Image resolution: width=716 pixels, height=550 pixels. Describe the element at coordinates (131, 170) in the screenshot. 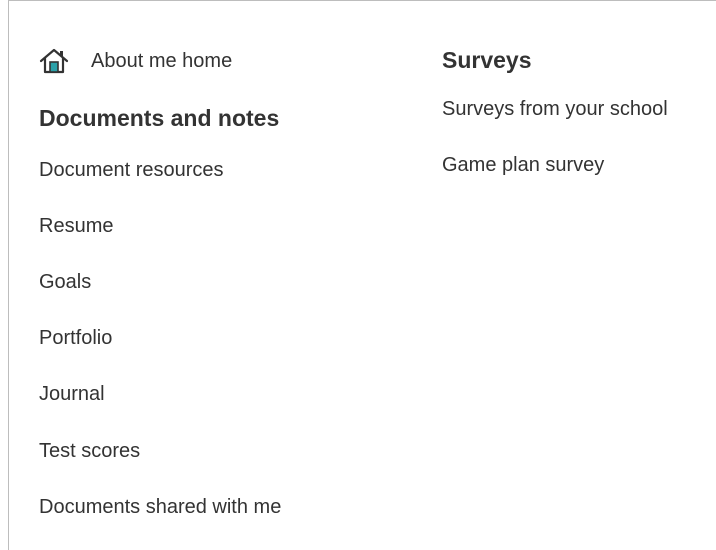

I see `nav-link-document-resources: Document resources` at that location.